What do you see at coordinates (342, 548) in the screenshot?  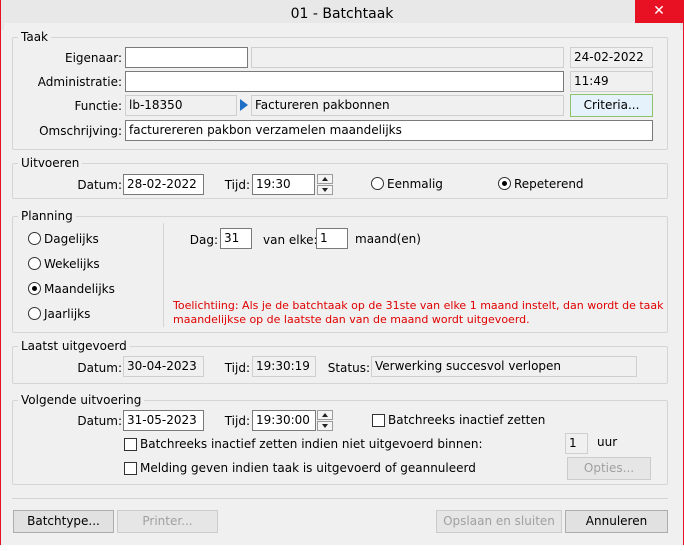 I see `background-strip` at bounding box center [342, 548].